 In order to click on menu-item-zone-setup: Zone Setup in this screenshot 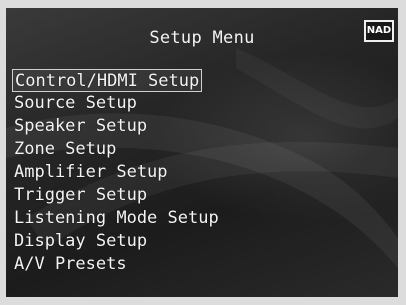, I will do `click(116, 149)`.